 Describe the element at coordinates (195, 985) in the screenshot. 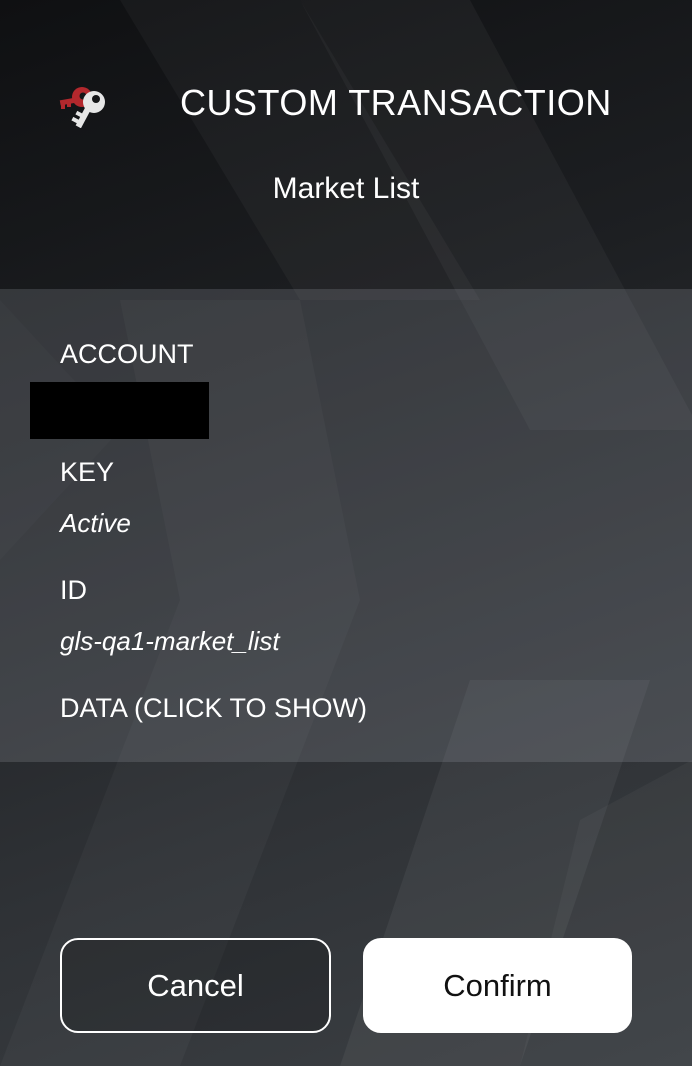

I see `cancel-button: Cancel` at that location.